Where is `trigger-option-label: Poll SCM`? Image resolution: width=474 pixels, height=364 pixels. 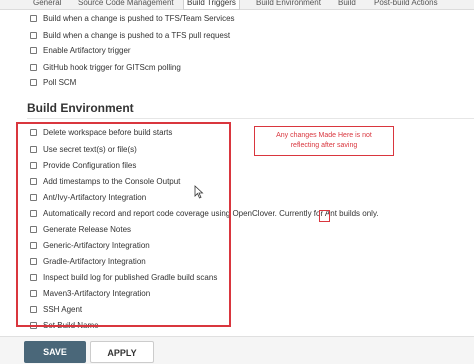 trigger-option-label: Poll SCM is located at coordinates (60, 82).